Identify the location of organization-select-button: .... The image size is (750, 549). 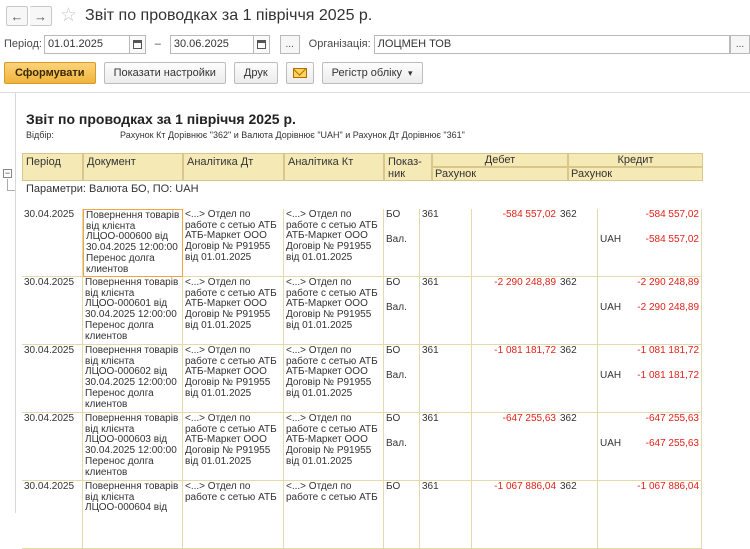
(740, 44).